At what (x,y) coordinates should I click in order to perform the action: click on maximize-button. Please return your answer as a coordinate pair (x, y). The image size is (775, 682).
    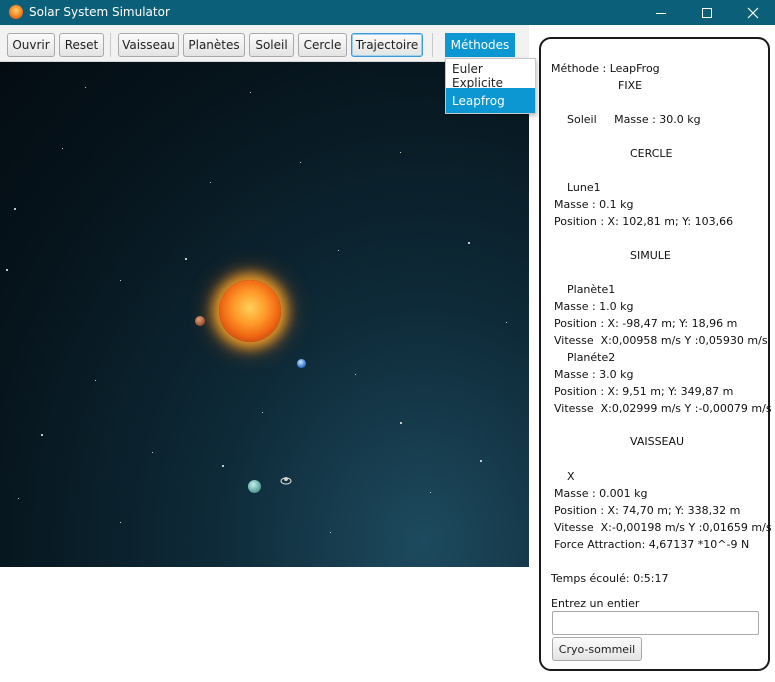
    Looking at the image, I should click on (707, 12).